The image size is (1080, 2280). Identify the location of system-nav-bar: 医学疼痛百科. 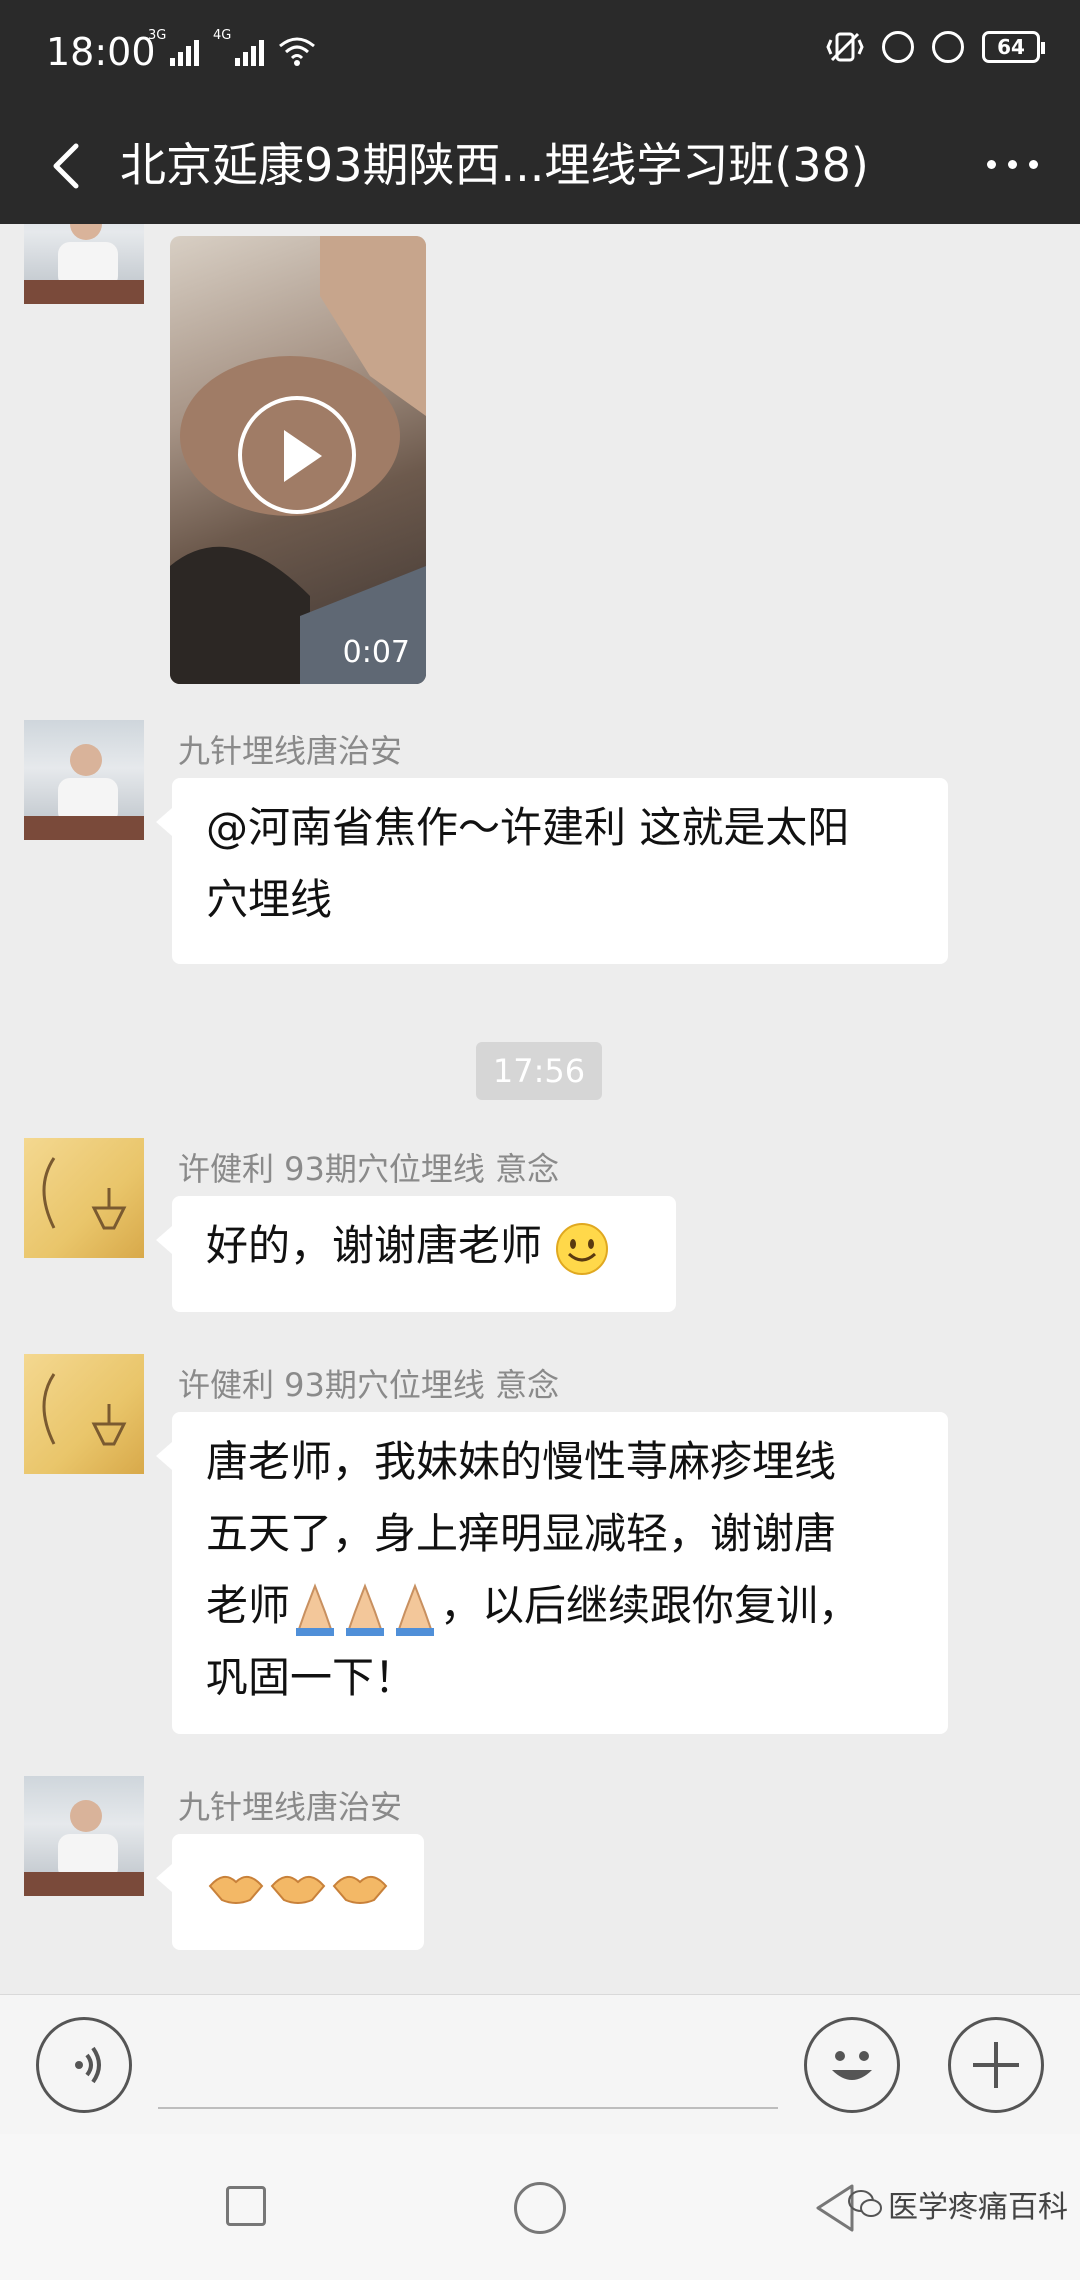
(540, 2207).